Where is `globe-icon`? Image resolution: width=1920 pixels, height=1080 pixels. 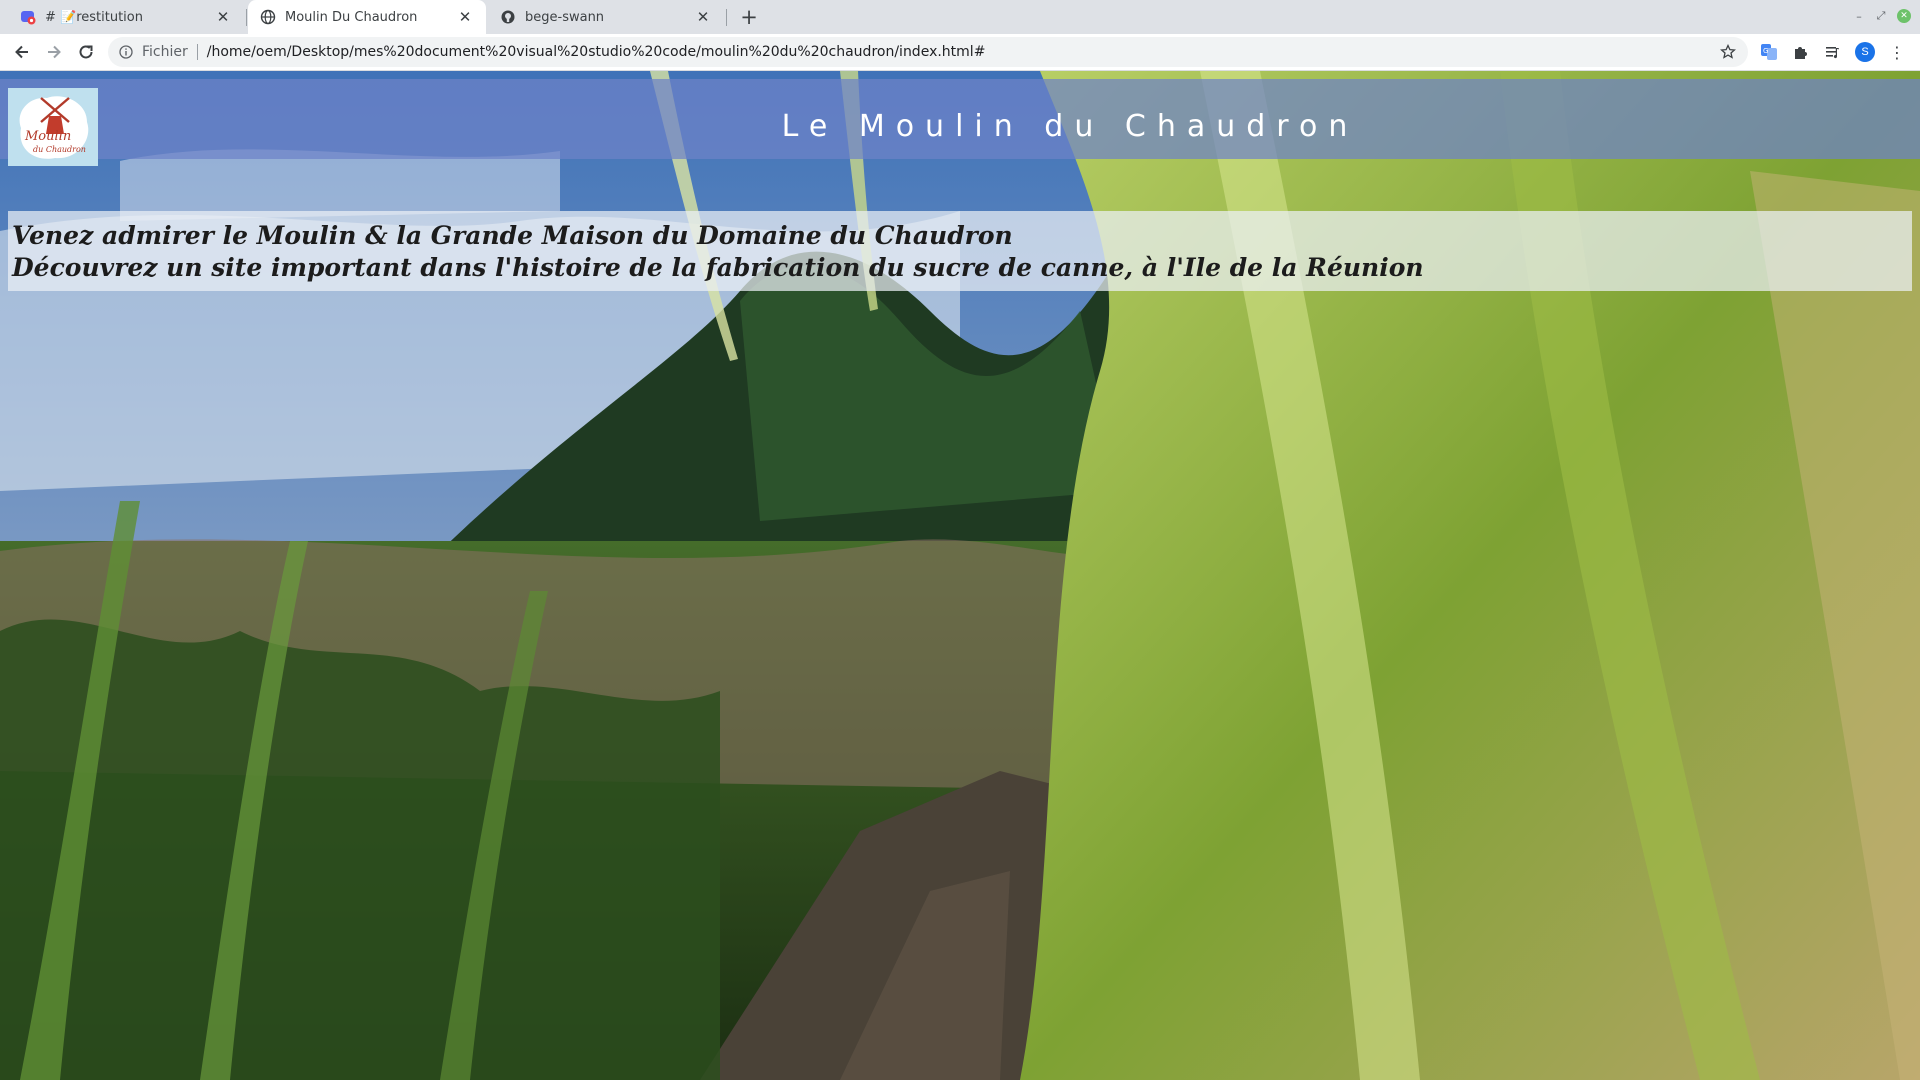 globe-icon is located at coordinates (268, 17).